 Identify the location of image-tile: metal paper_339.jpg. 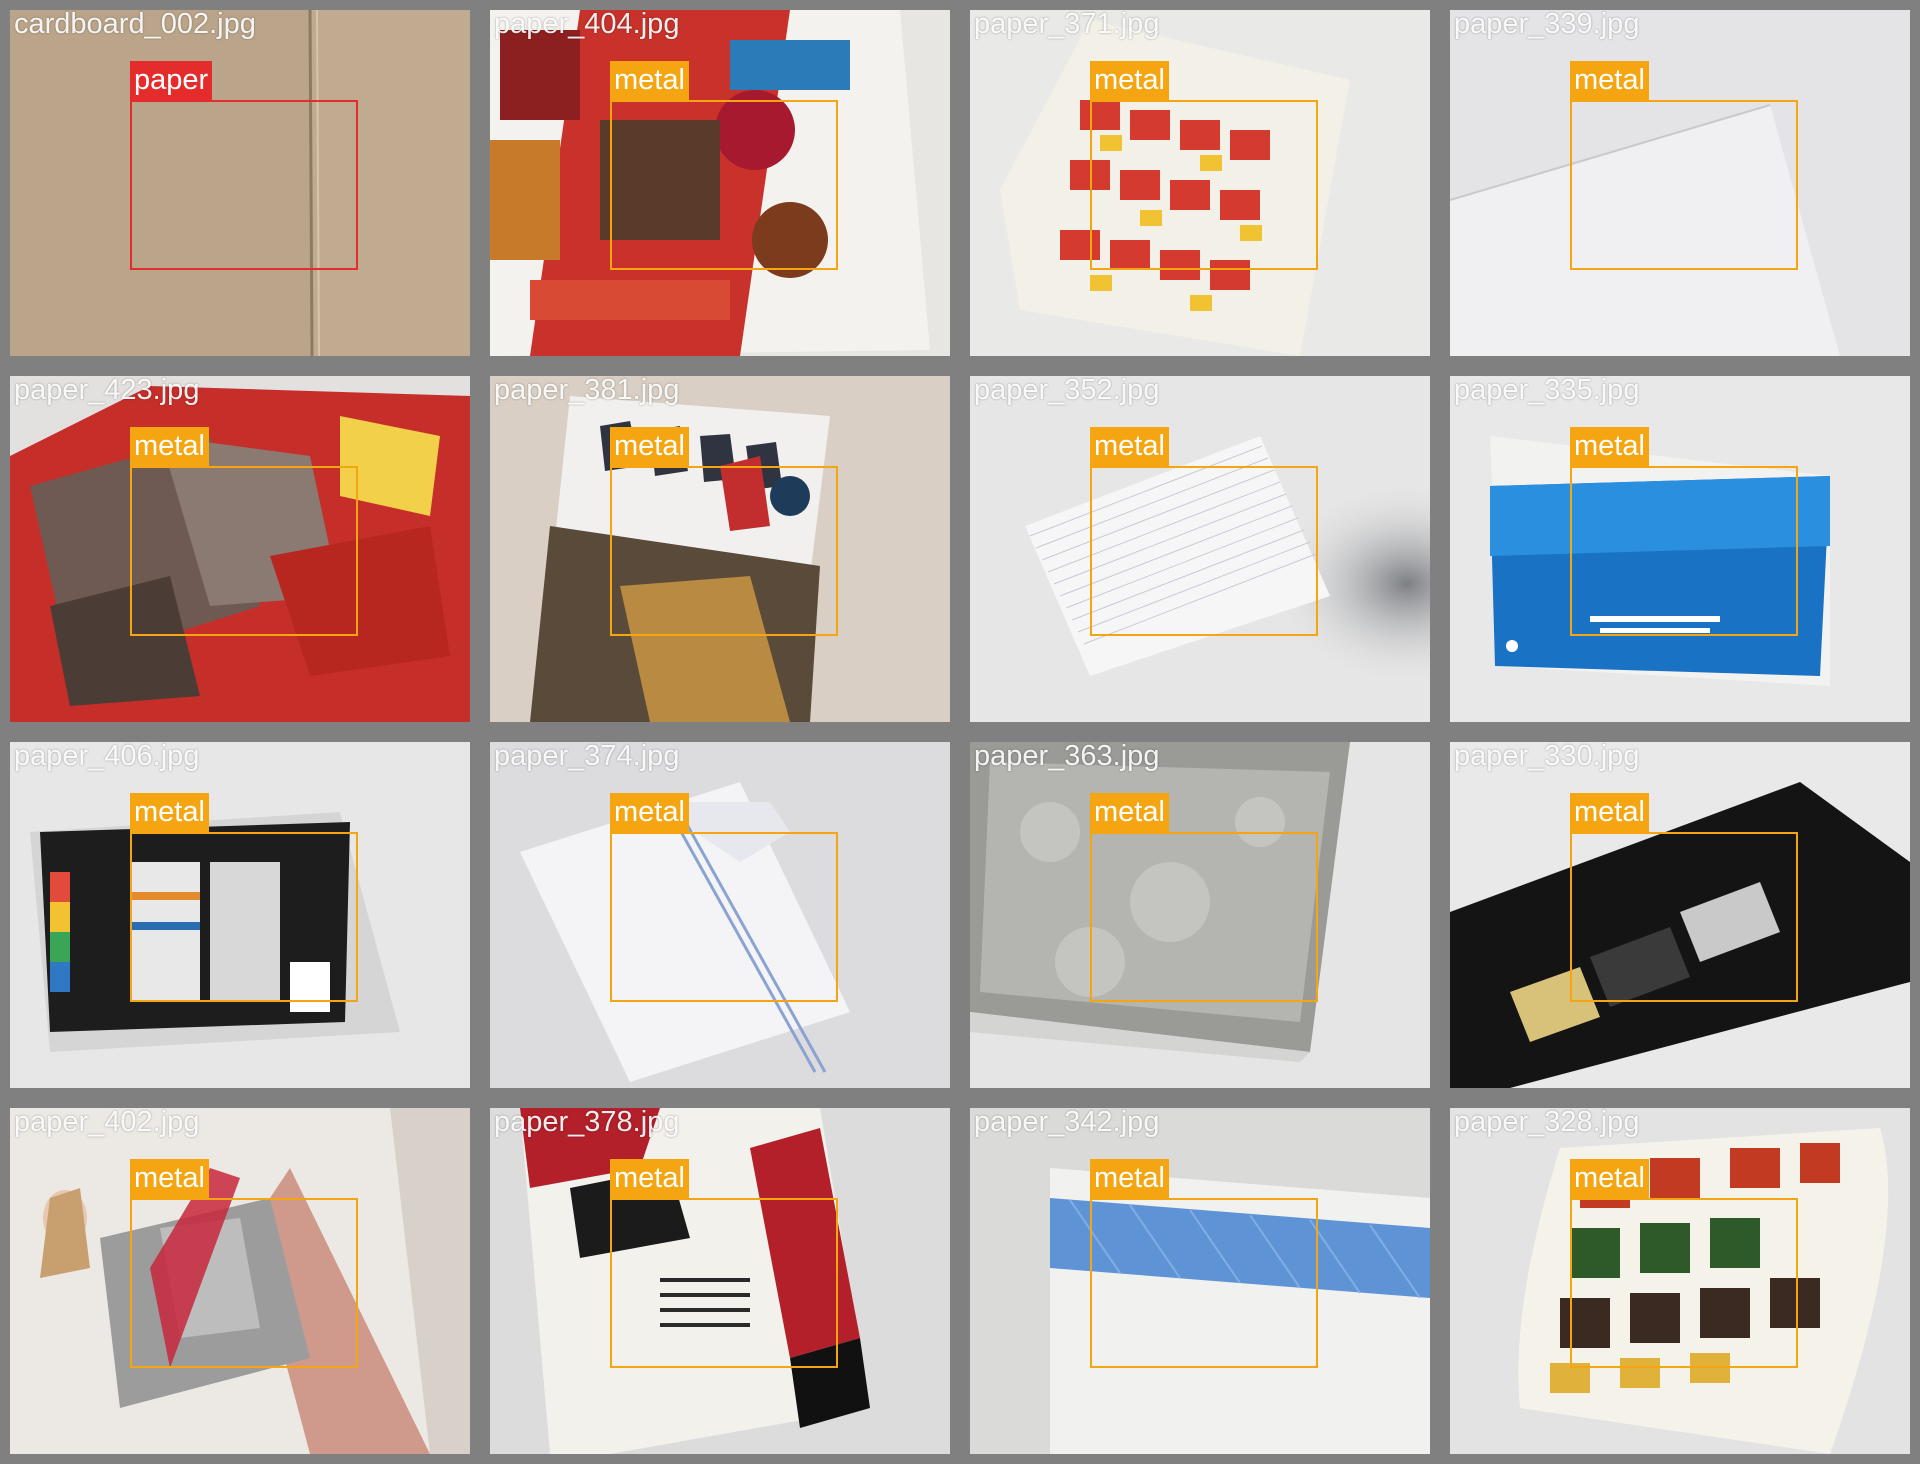
(1680, 183).